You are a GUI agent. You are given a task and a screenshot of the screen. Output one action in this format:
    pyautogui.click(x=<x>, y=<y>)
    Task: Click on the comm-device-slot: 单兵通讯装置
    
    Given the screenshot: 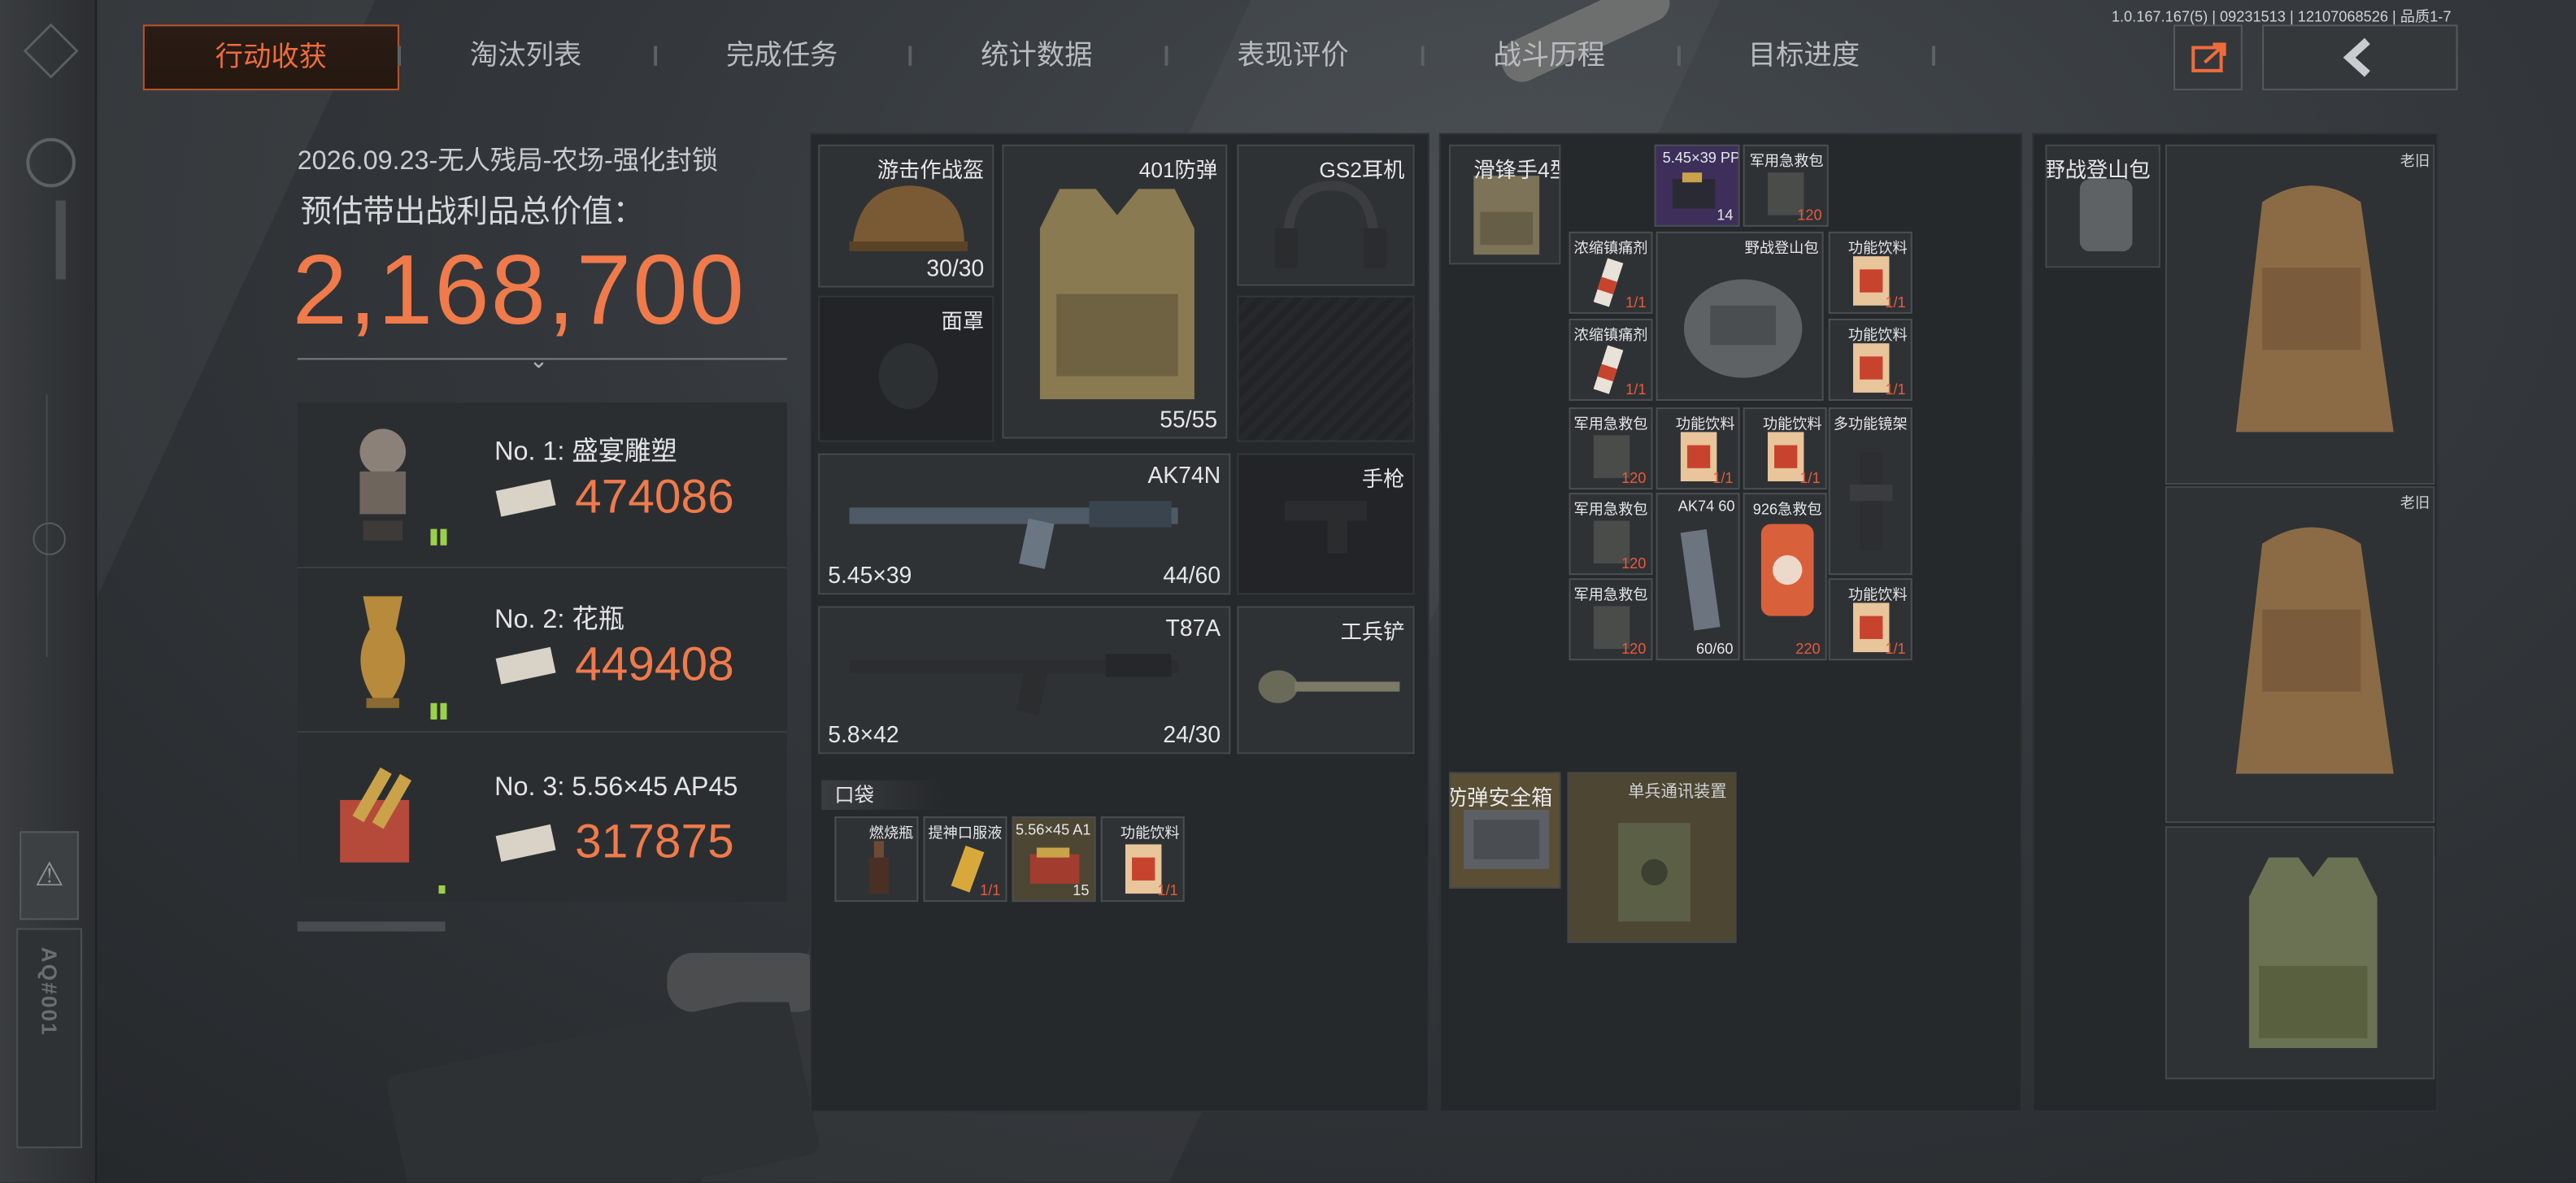 What is the action you would take?
    pyautogui.click(x=1652, y=857)
    